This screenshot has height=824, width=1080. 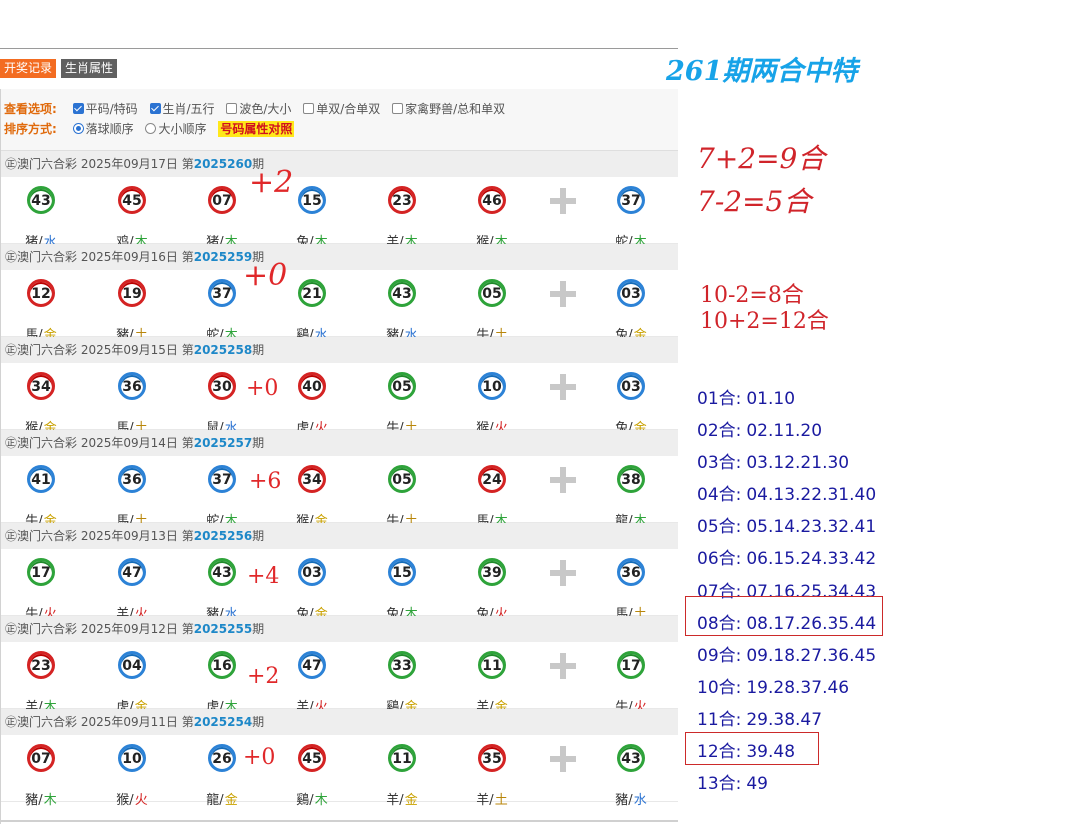 I want to click on element: 水, so click(x=640, y=800).